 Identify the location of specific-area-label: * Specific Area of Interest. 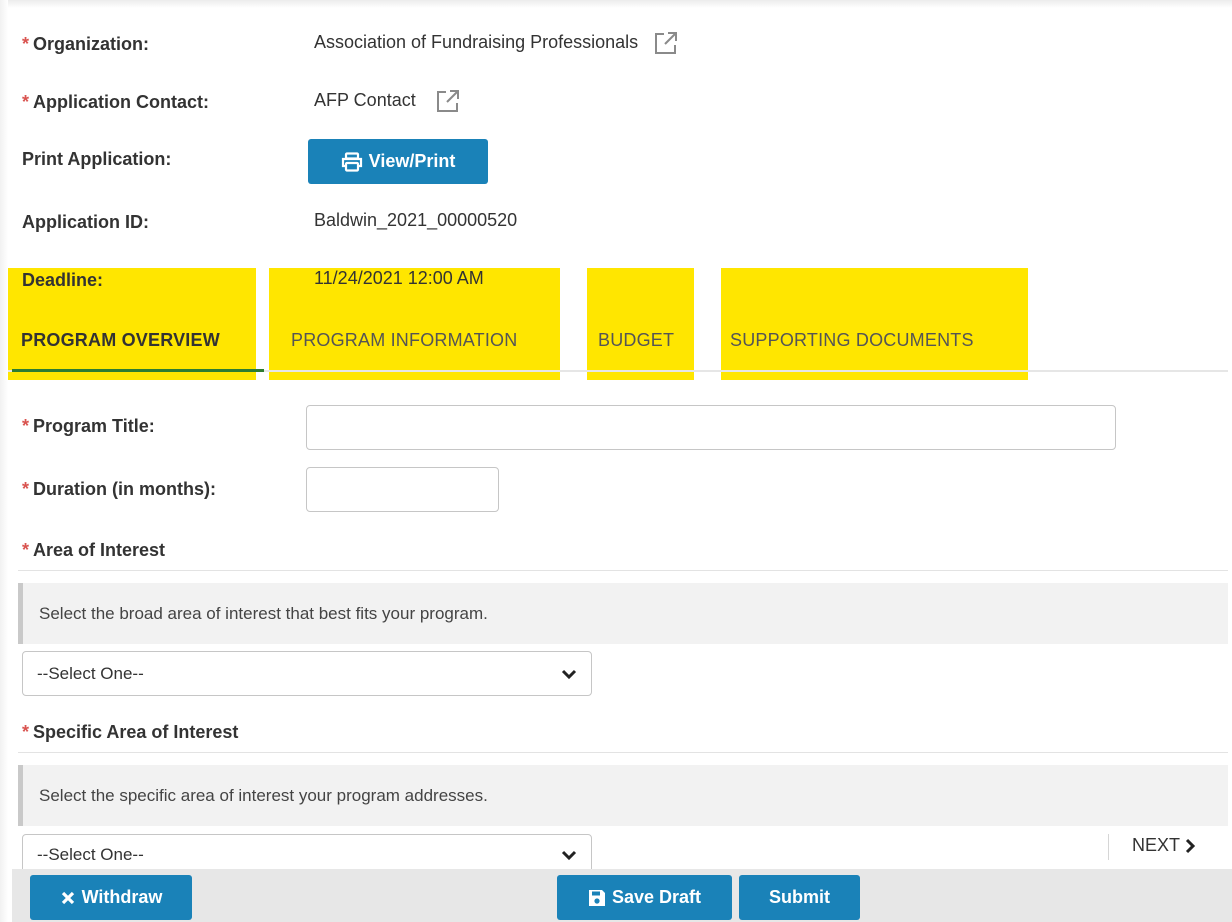
(130, 732).